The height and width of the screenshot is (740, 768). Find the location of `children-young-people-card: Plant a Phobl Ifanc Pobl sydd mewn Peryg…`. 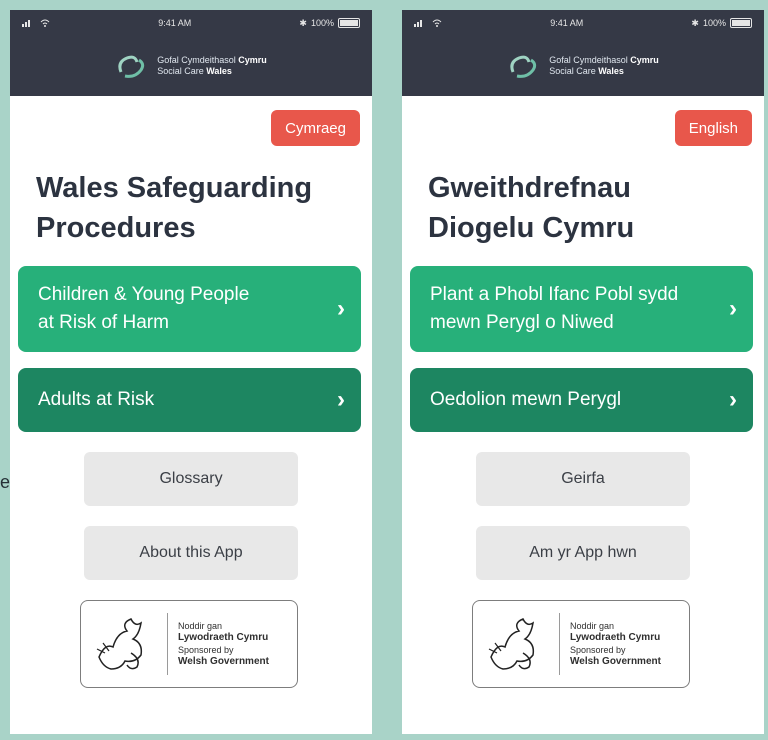

children-young-people-card: Plant a Phobl Ifanc Pobl sydd mewn Peryg… is located at coordinates (581, 309).